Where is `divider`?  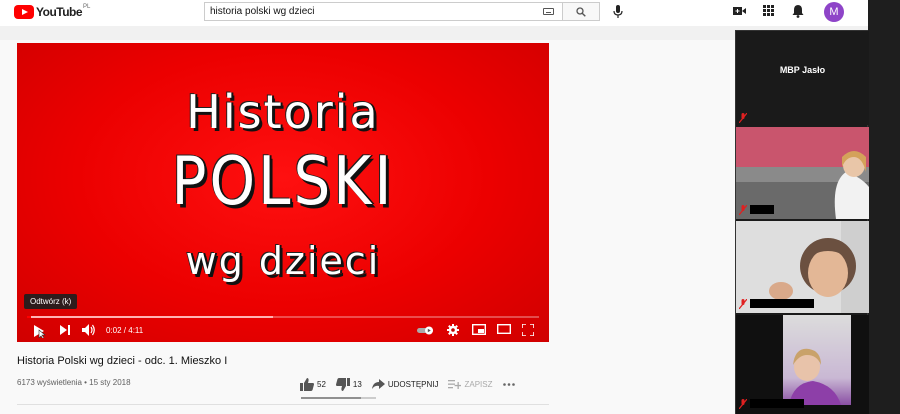
divider is located at coordinates (283, 404).